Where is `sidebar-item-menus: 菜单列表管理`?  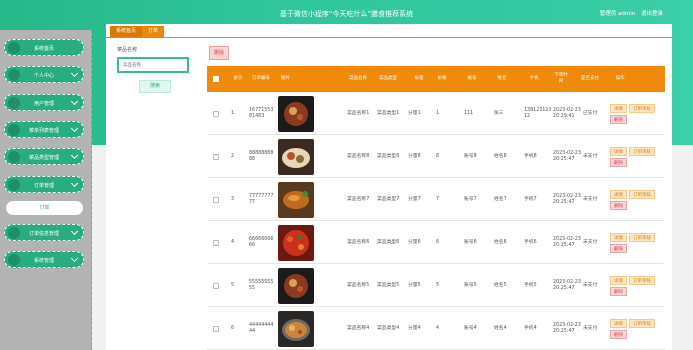 sidebar-item-menus: 菜单列表管理 is located at coordinates (44, 129).